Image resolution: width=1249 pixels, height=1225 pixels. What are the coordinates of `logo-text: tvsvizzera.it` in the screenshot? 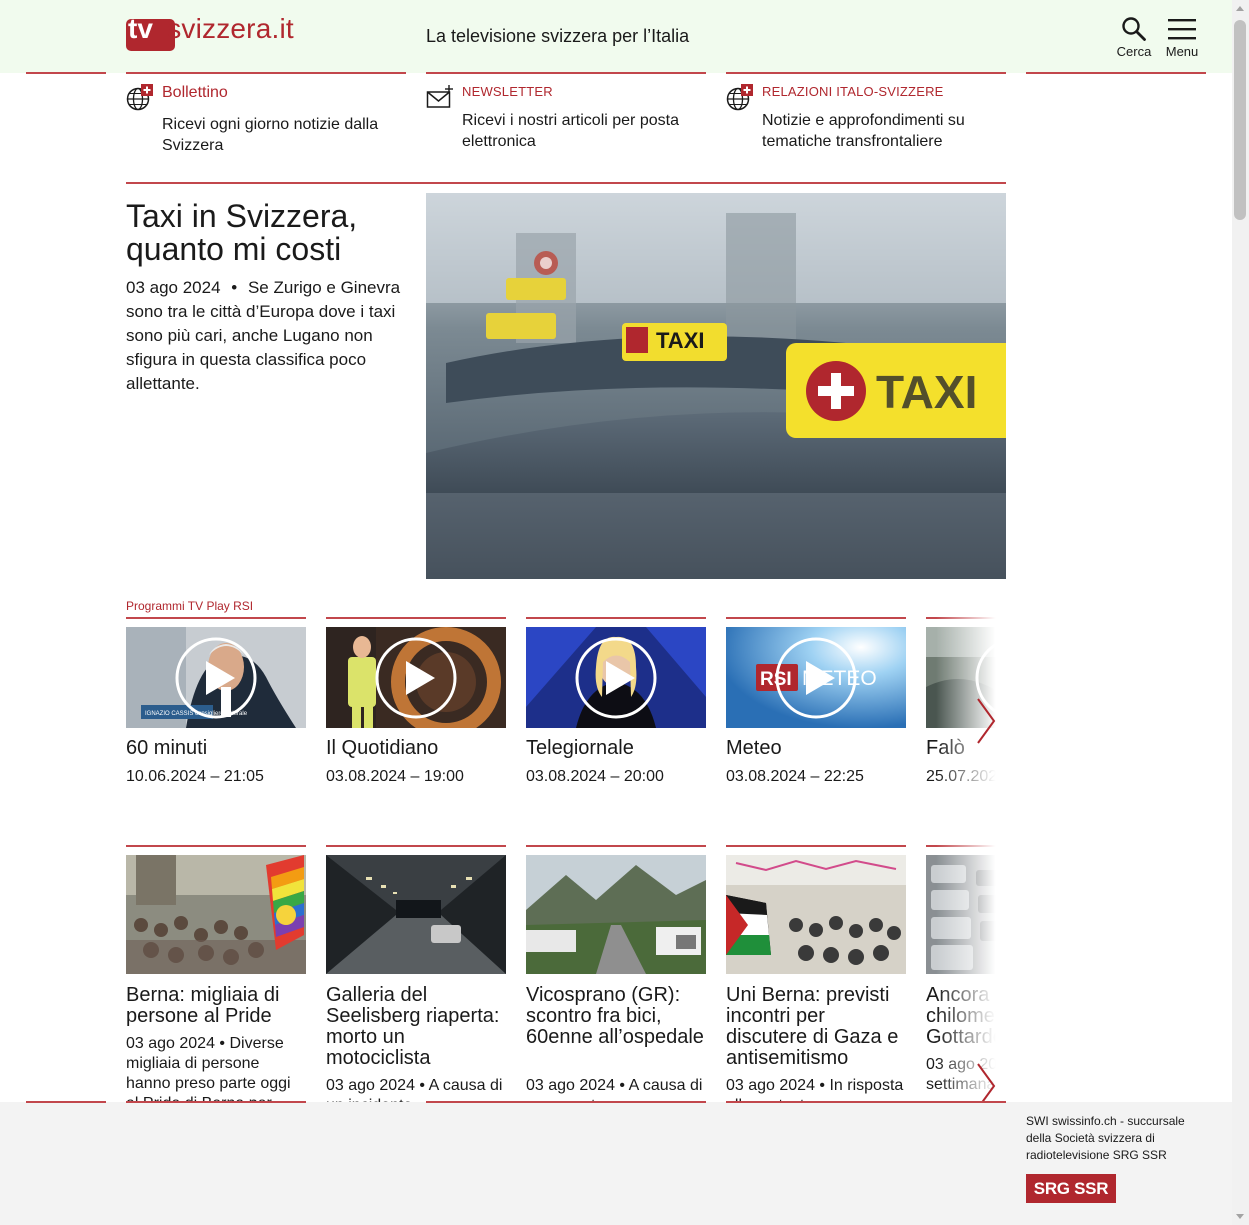 It's located at (219, 29).